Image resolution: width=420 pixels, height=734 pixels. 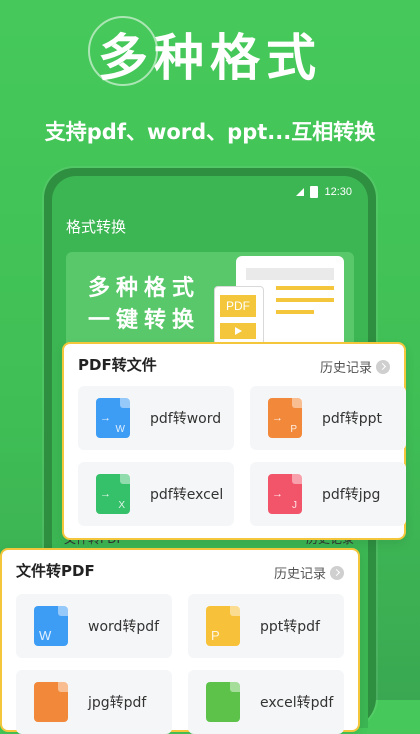 I want to click on tile-label: pdf转ppt, so click(x=352, y=419).